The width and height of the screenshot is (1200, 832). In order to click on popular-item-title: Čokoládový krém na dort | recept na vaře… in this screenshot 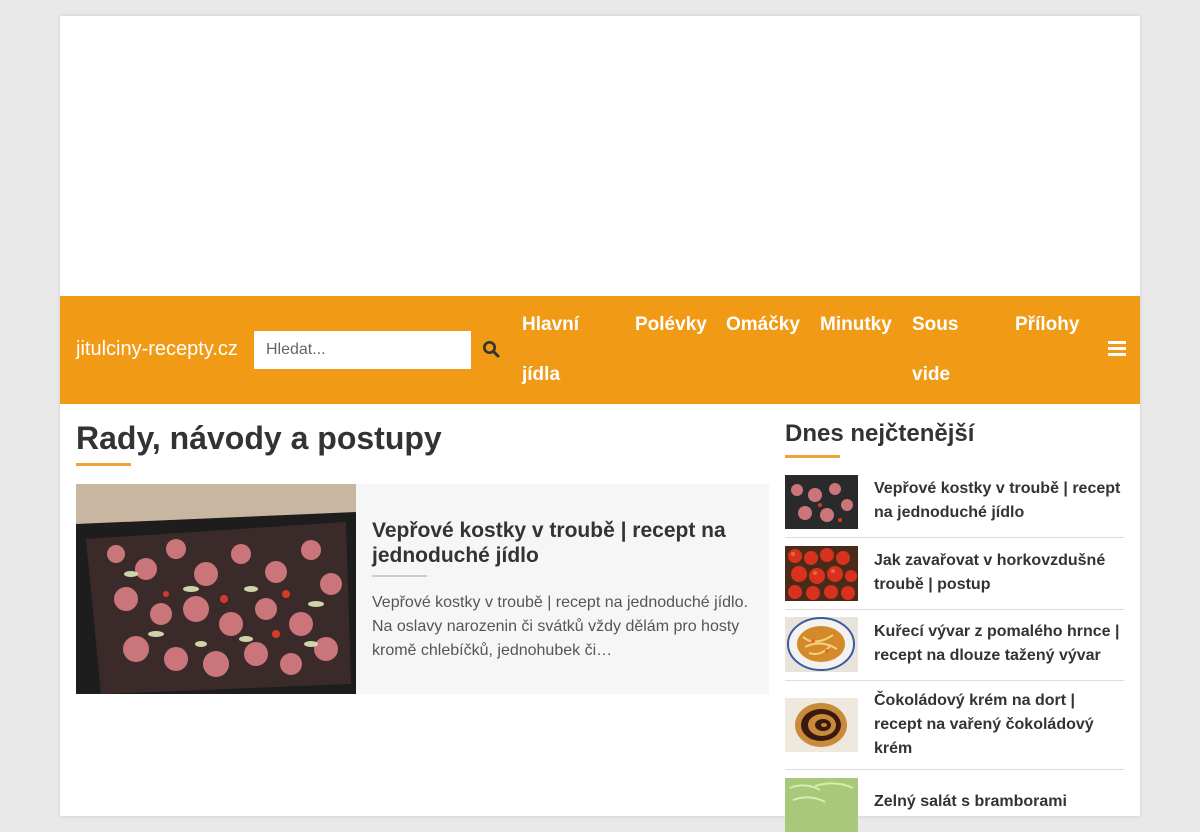, I will do `click(999, 725)`.